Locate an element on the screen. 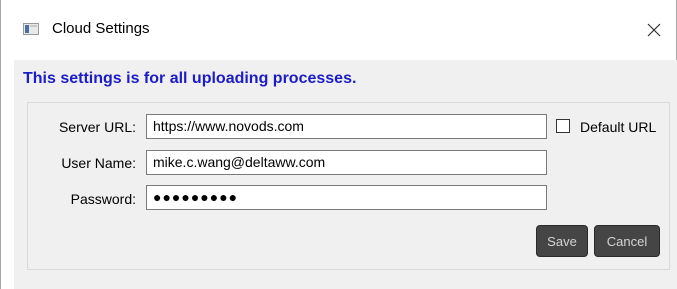 The width and height of the screenshot is (677, 289). password-input: ●●●●●●●●● is located at coordinates (346, 197).